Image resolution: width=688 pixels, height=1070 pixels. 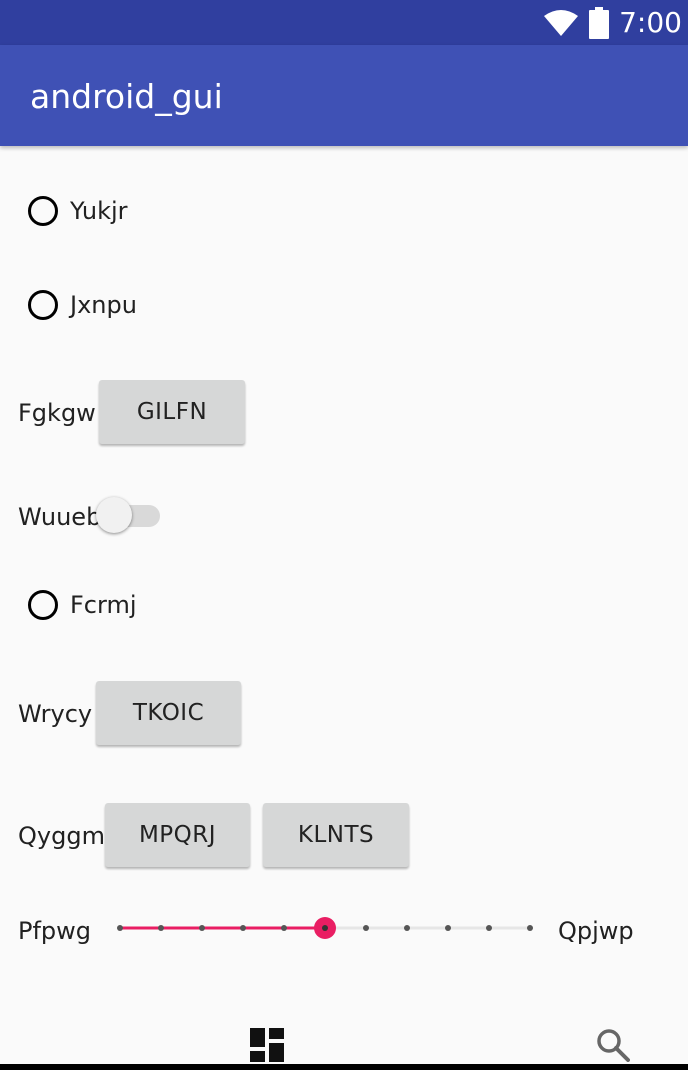 I want to click on status-time: 7:00, so click(x=650, y=22).